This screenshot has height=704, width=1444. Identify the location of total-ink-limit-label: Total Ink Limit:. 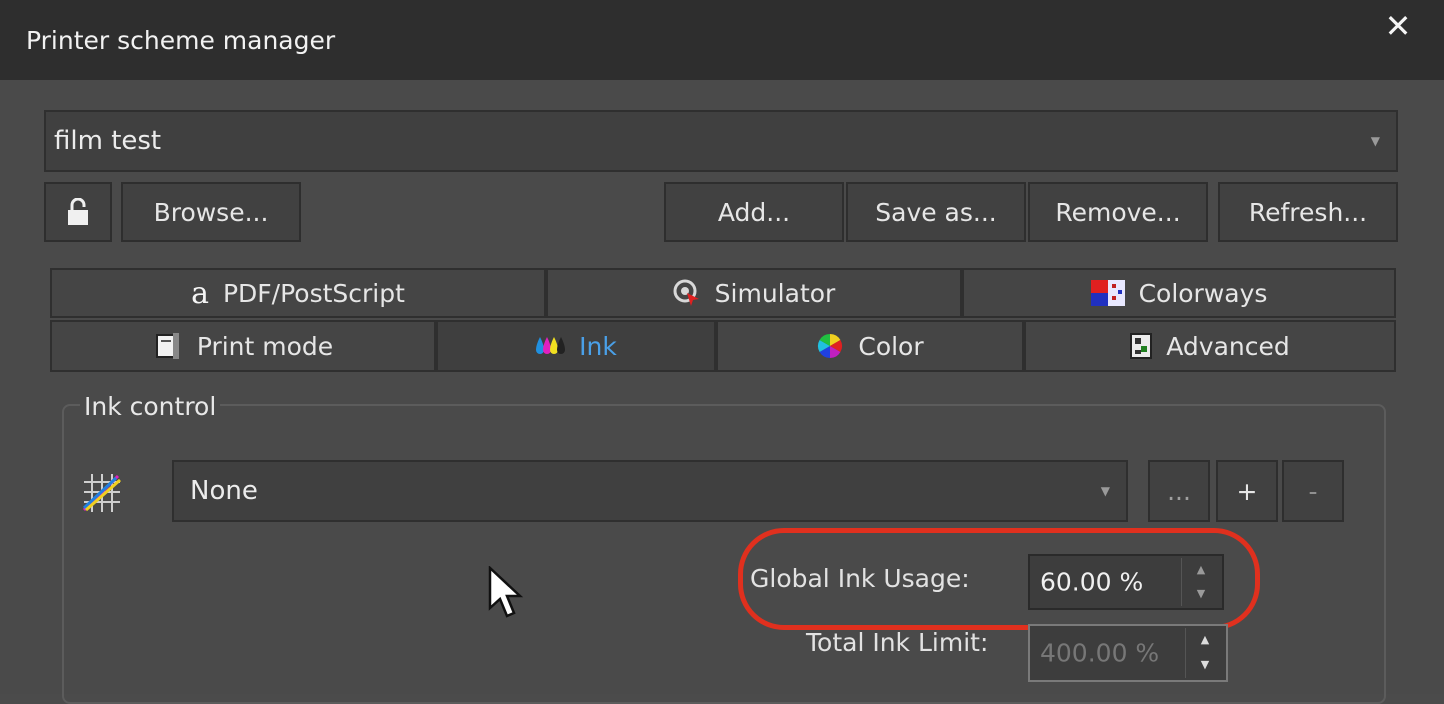
(897, 642).